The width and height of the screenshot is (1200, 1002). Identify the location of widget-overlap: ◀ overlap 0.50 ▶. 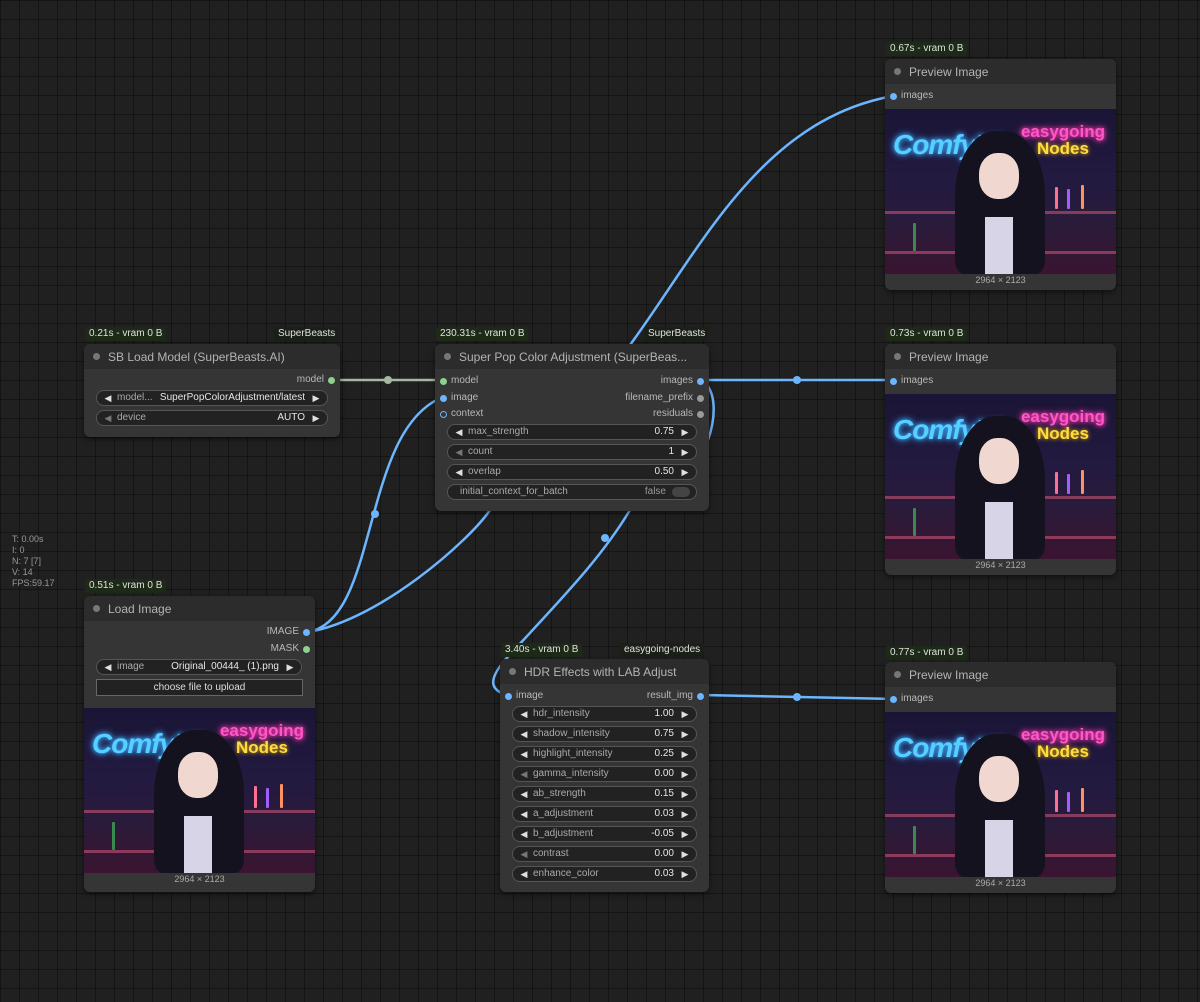
(572, 472).